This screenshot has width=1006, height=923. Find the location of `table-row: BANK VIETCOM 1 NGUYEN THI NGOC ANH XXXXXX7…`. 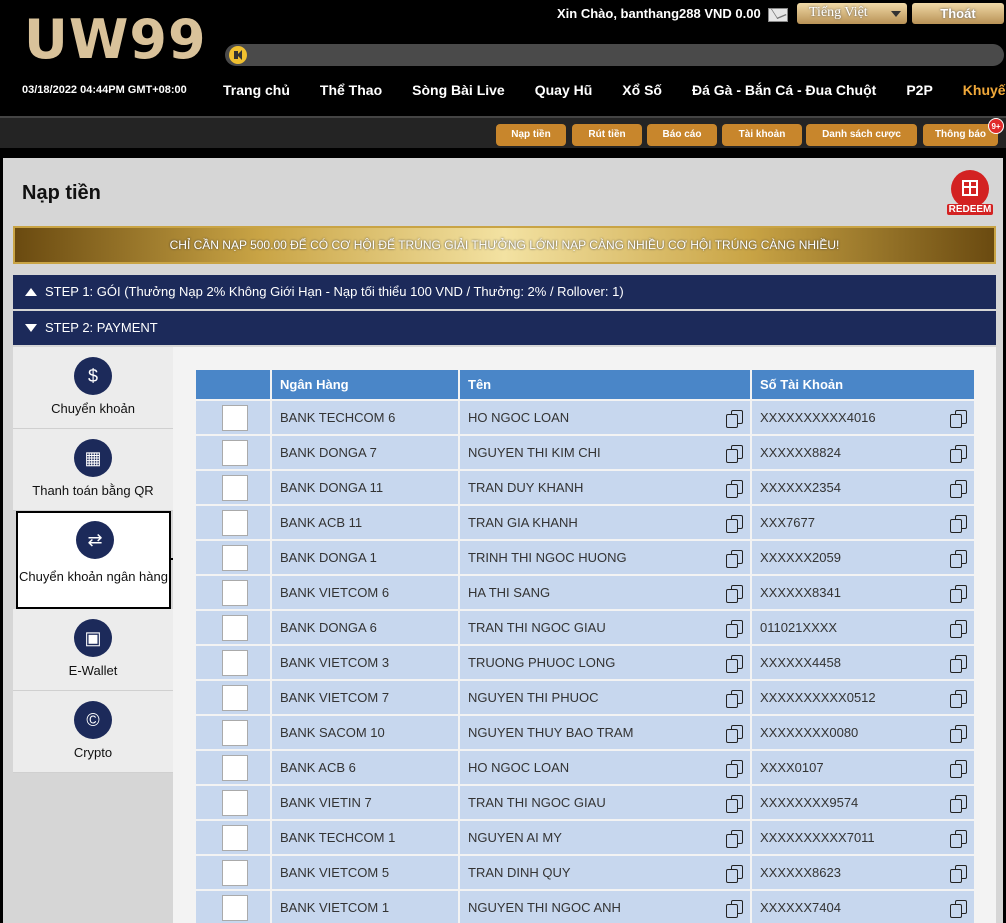

table-row: BANK VIETCOM 1 NGUYEN THI NGOC ANH XXXXXX7… is located at coordinates (585, 907).